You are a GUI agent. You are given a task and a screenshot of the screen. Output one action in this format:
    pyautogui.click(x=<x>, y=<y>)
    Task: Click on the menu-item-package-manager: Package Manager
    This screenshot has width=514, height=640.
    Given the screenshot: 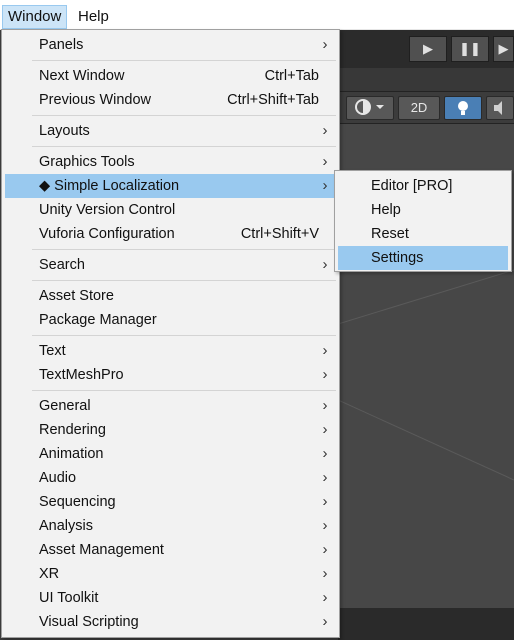 What is the action you would take?
    pyautogui.click(x=170, y=320)
    